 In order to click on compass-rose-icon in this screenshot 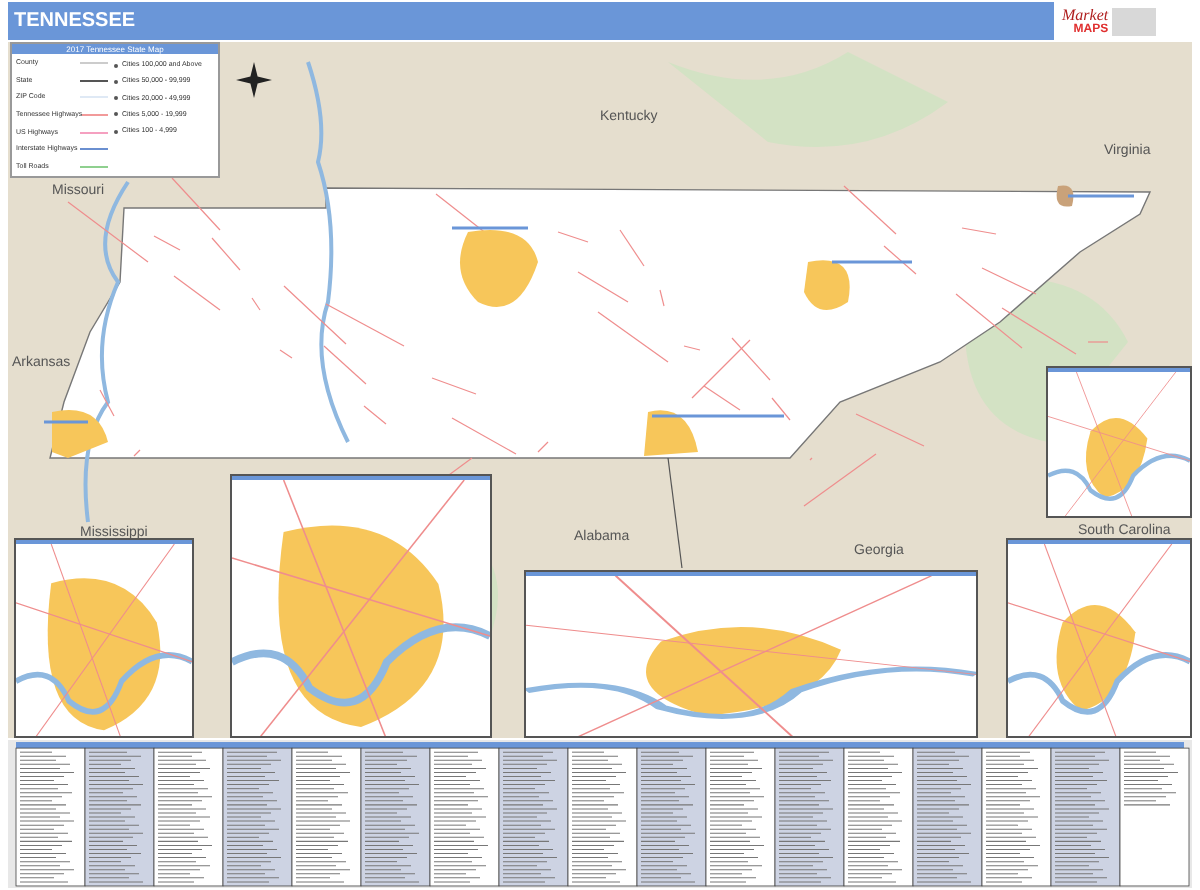, I will do `click(254, 80)`.